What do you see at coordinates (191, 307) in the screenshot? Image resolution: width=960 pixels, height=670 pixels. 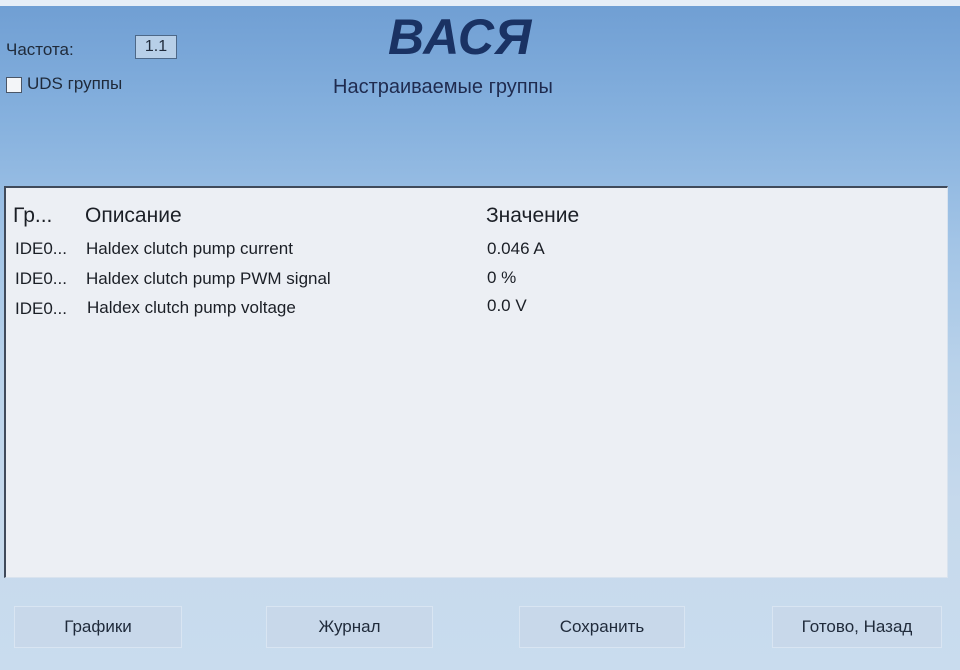 I see `row-description-cell: Haldex clutch pump voltage` at bounding box center [191, 307].